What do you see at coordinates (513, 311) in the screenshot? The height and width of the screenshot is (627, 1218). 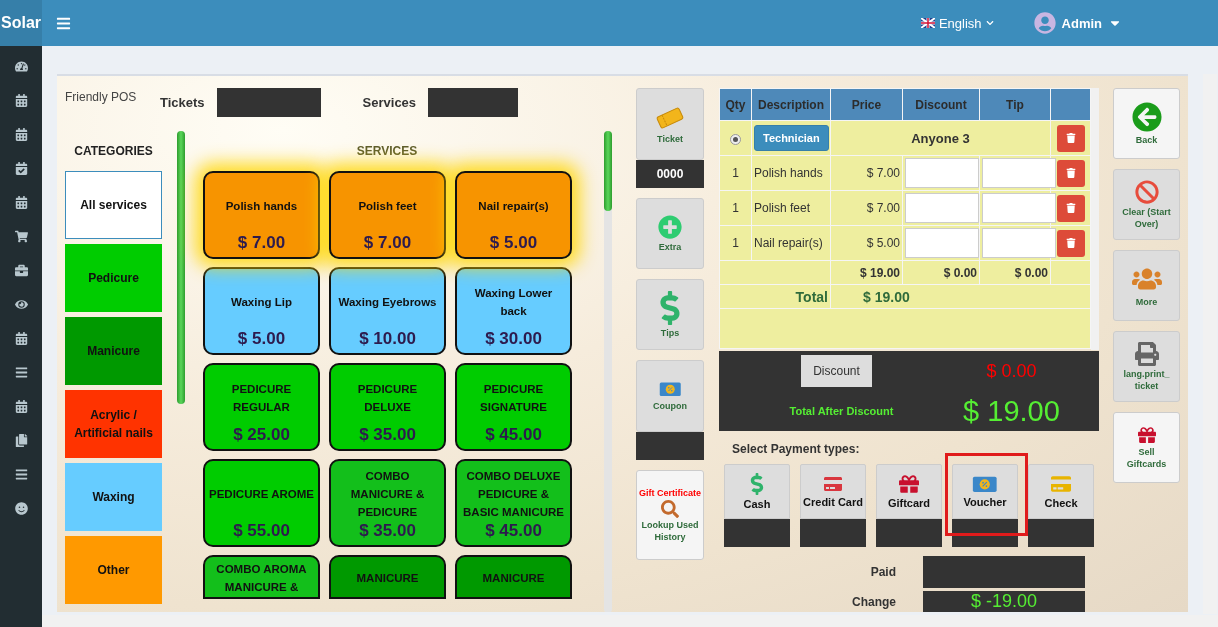 I see `service-tile: Waxing Lower back $ 30.00` at bounding box center [513, 311].